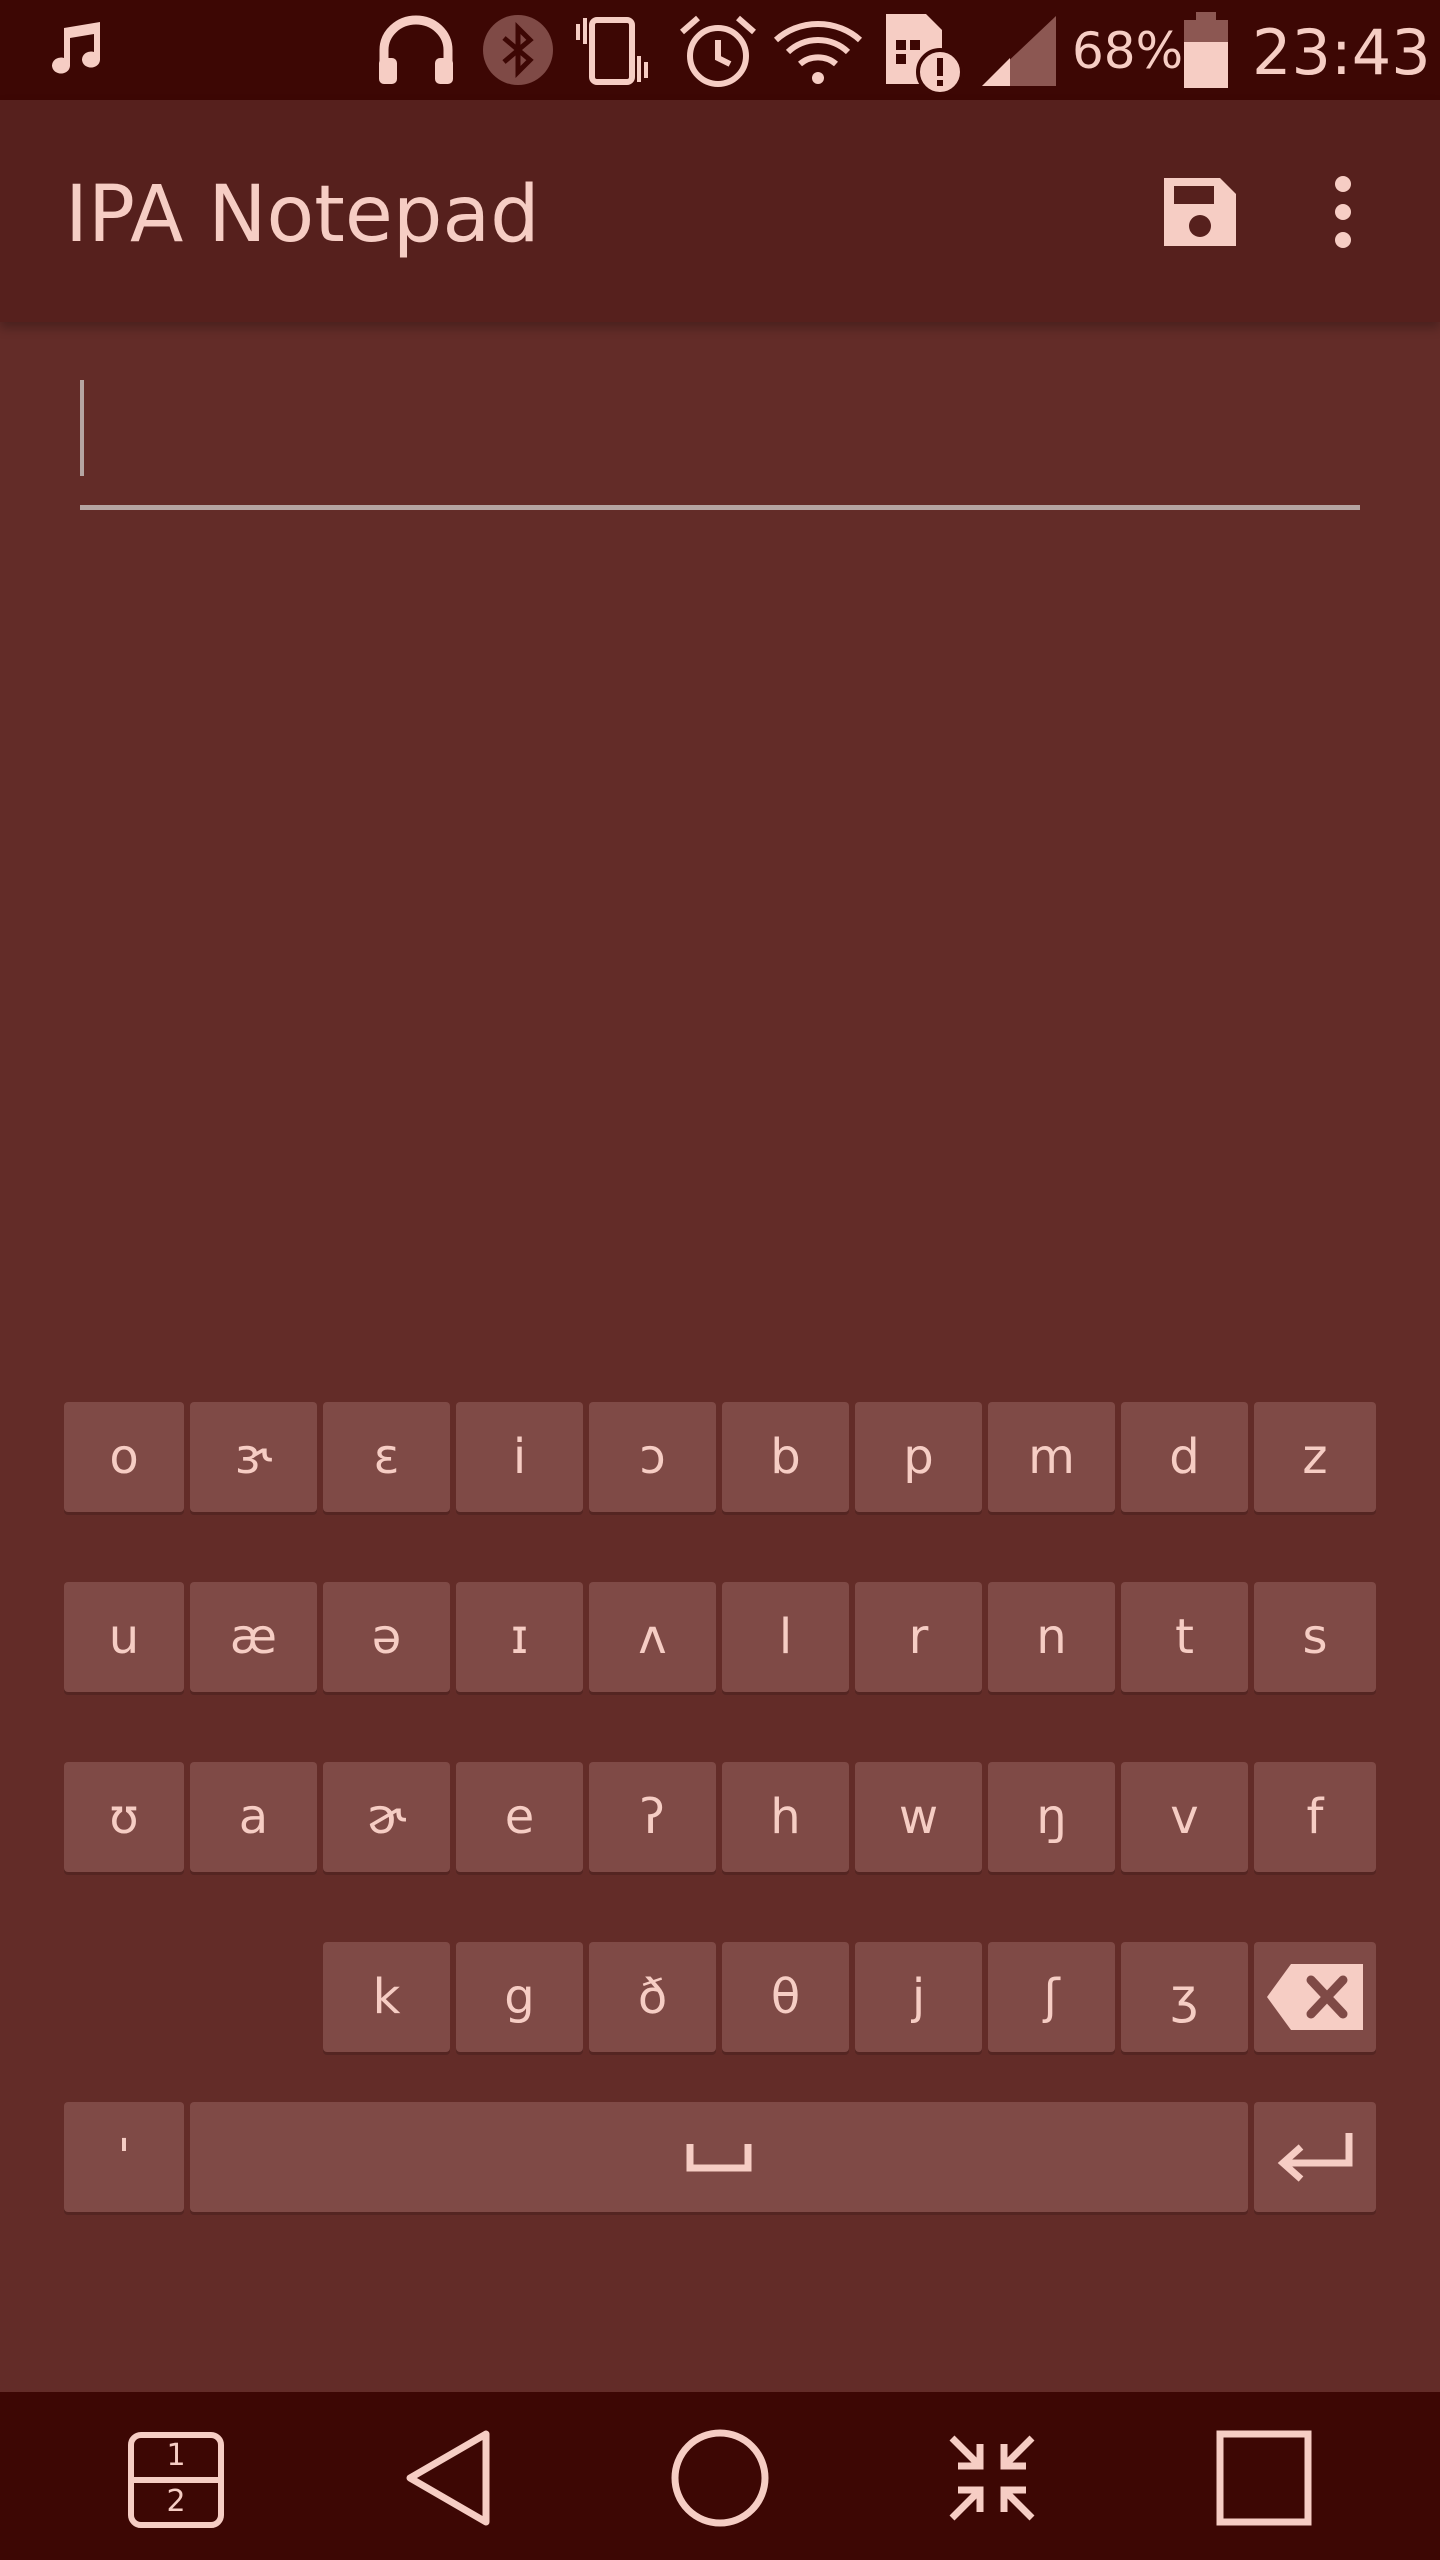 The width and height of the screenshot is (1440, 2560). I want to click on key-o: o, so click(124, 1457).